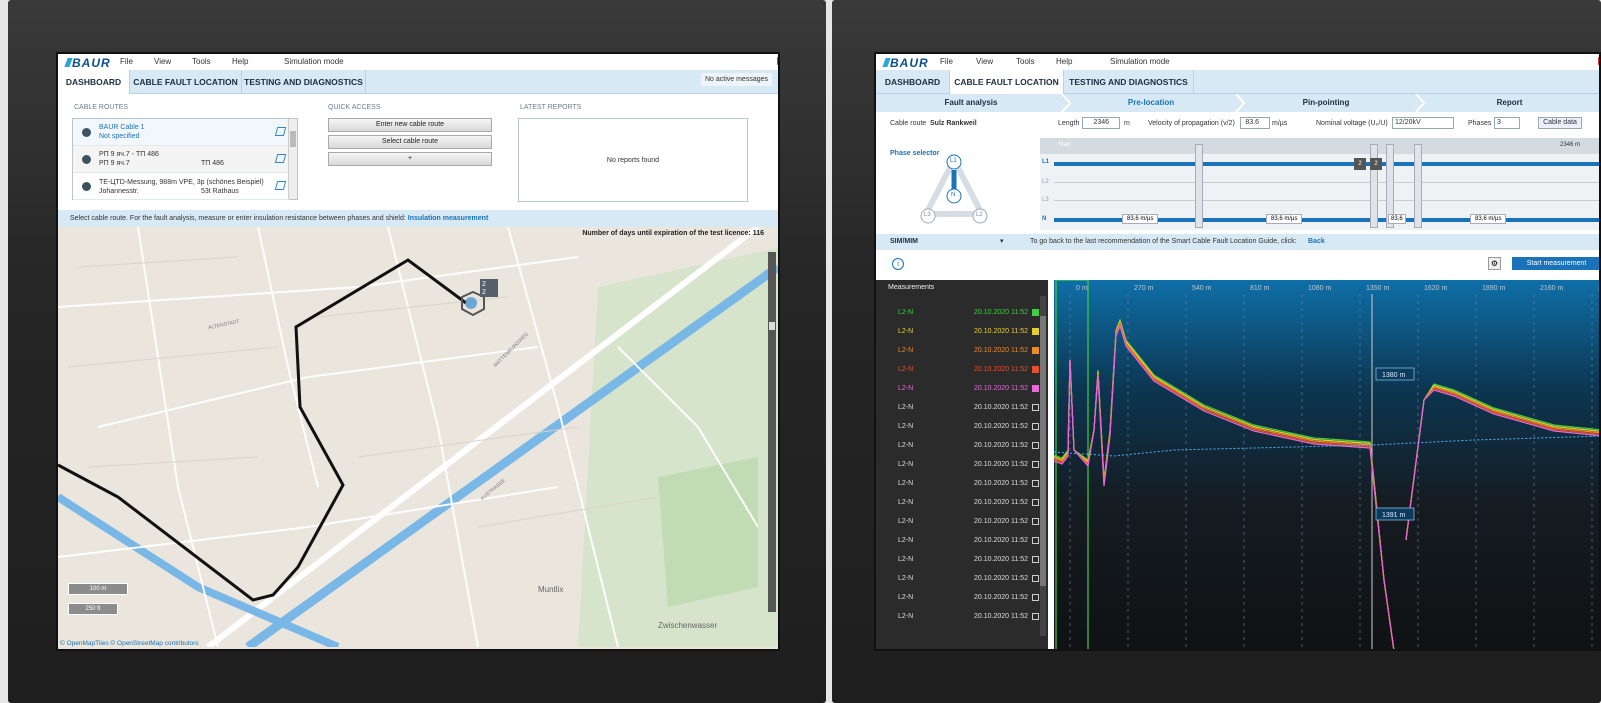 The image size is (1601, 703). Describe the element at coordinates (292, 159) in the screenshot. I see `route-list-scrollbar` at that location.